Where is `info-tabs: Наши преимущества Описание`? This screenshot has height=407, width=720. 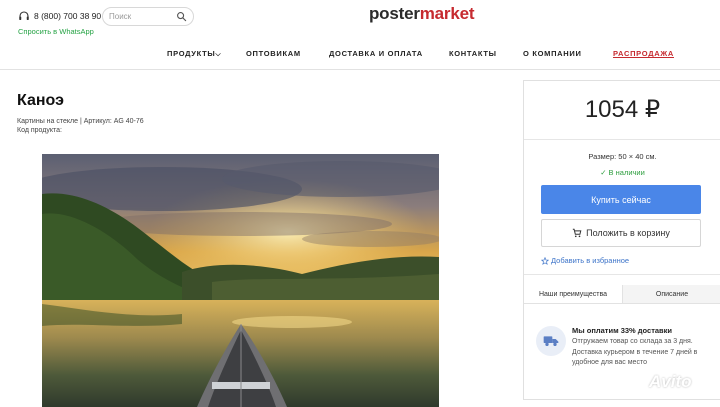 info-tabs: Наши преимущества Описание is located at coordinates (622, 294).